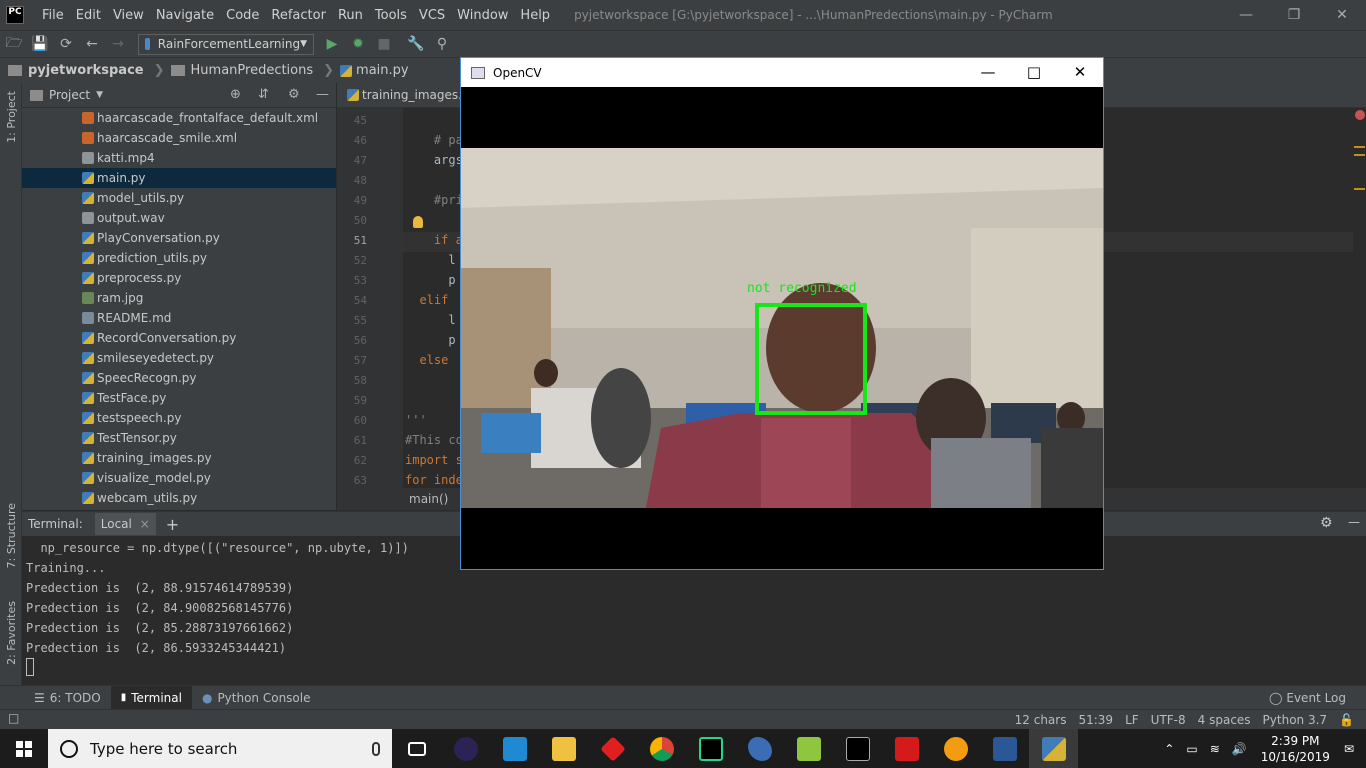 Image resolution: width=1366 pixels, height=768 pixels. Describe the element at coordinates (1080, 72) in the screenshot. I see `close-icon: ✕` at that location.